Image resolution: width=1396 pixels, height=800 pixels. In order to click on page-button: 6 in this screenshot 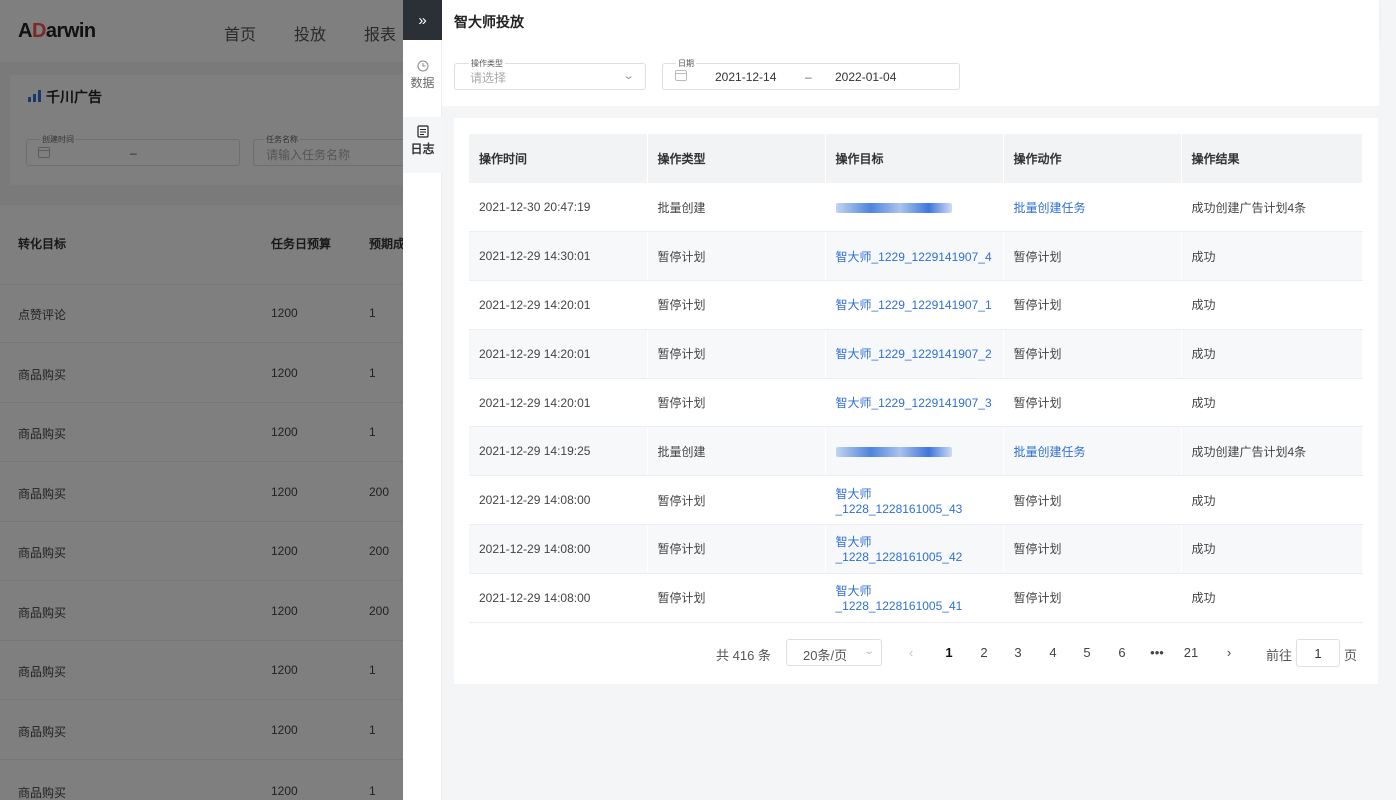, I will do `click(1122, 653)`.